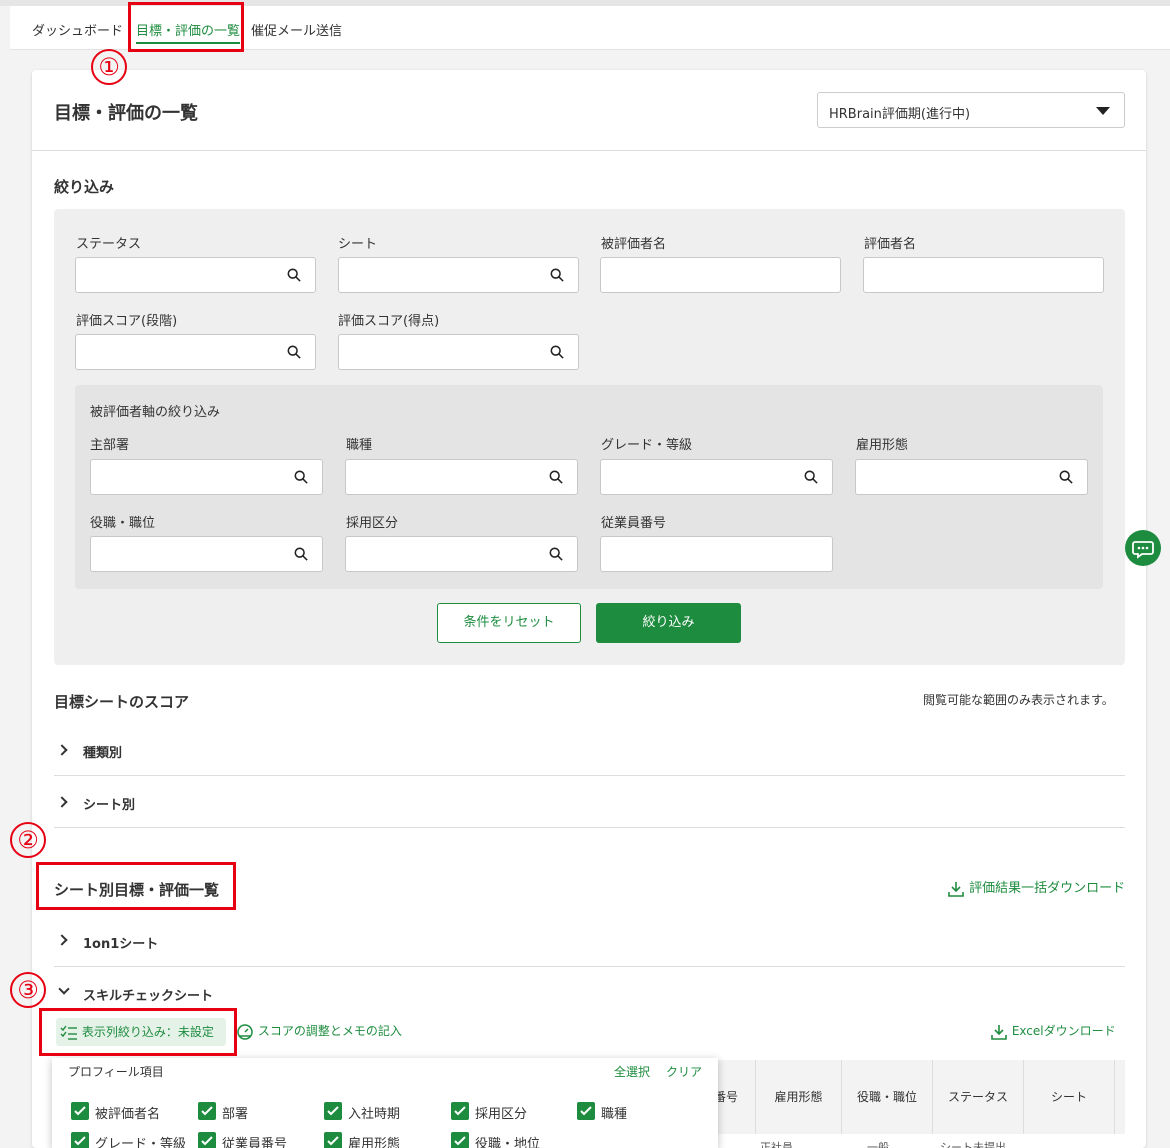 This screenshot has width=1170, height=1148. I want to click on score-section-heading: 目標シートのスコア, so click(122, 702).